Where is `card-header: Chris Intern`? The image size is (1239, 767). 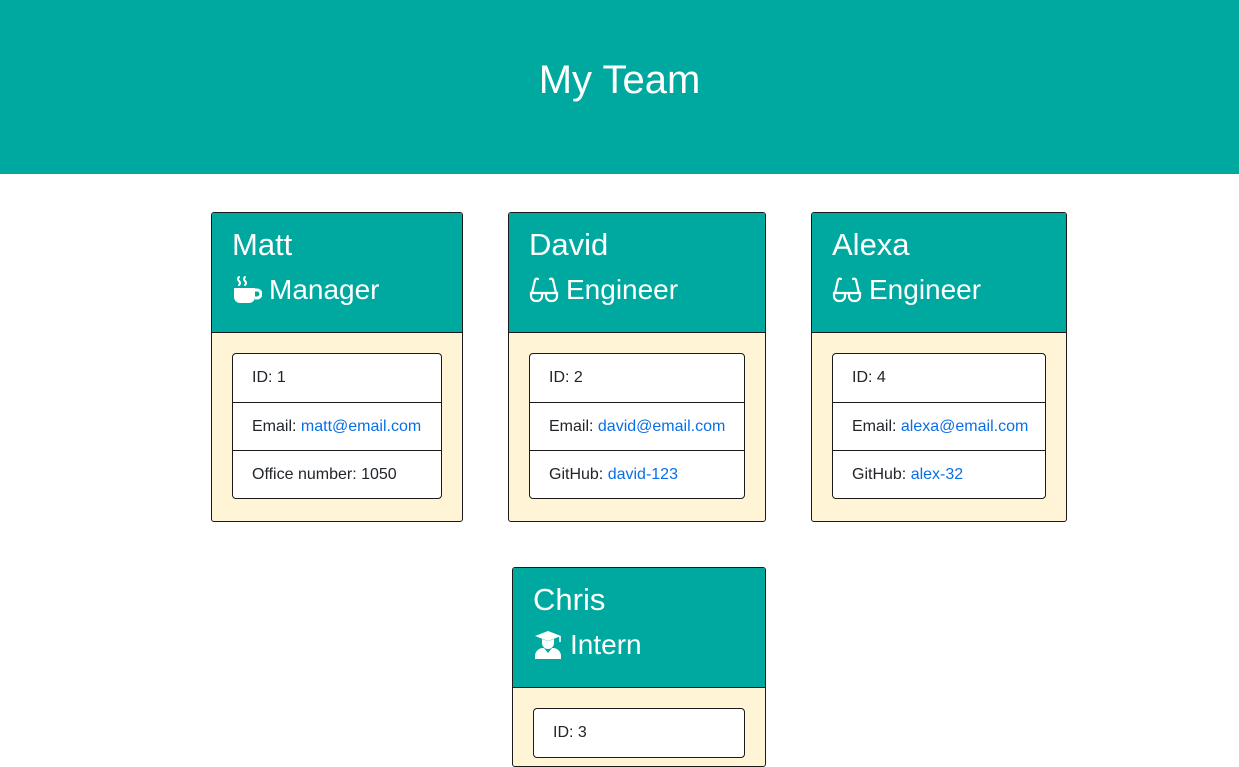 card-header: Chris Intern is located at coordinates (639, 628).